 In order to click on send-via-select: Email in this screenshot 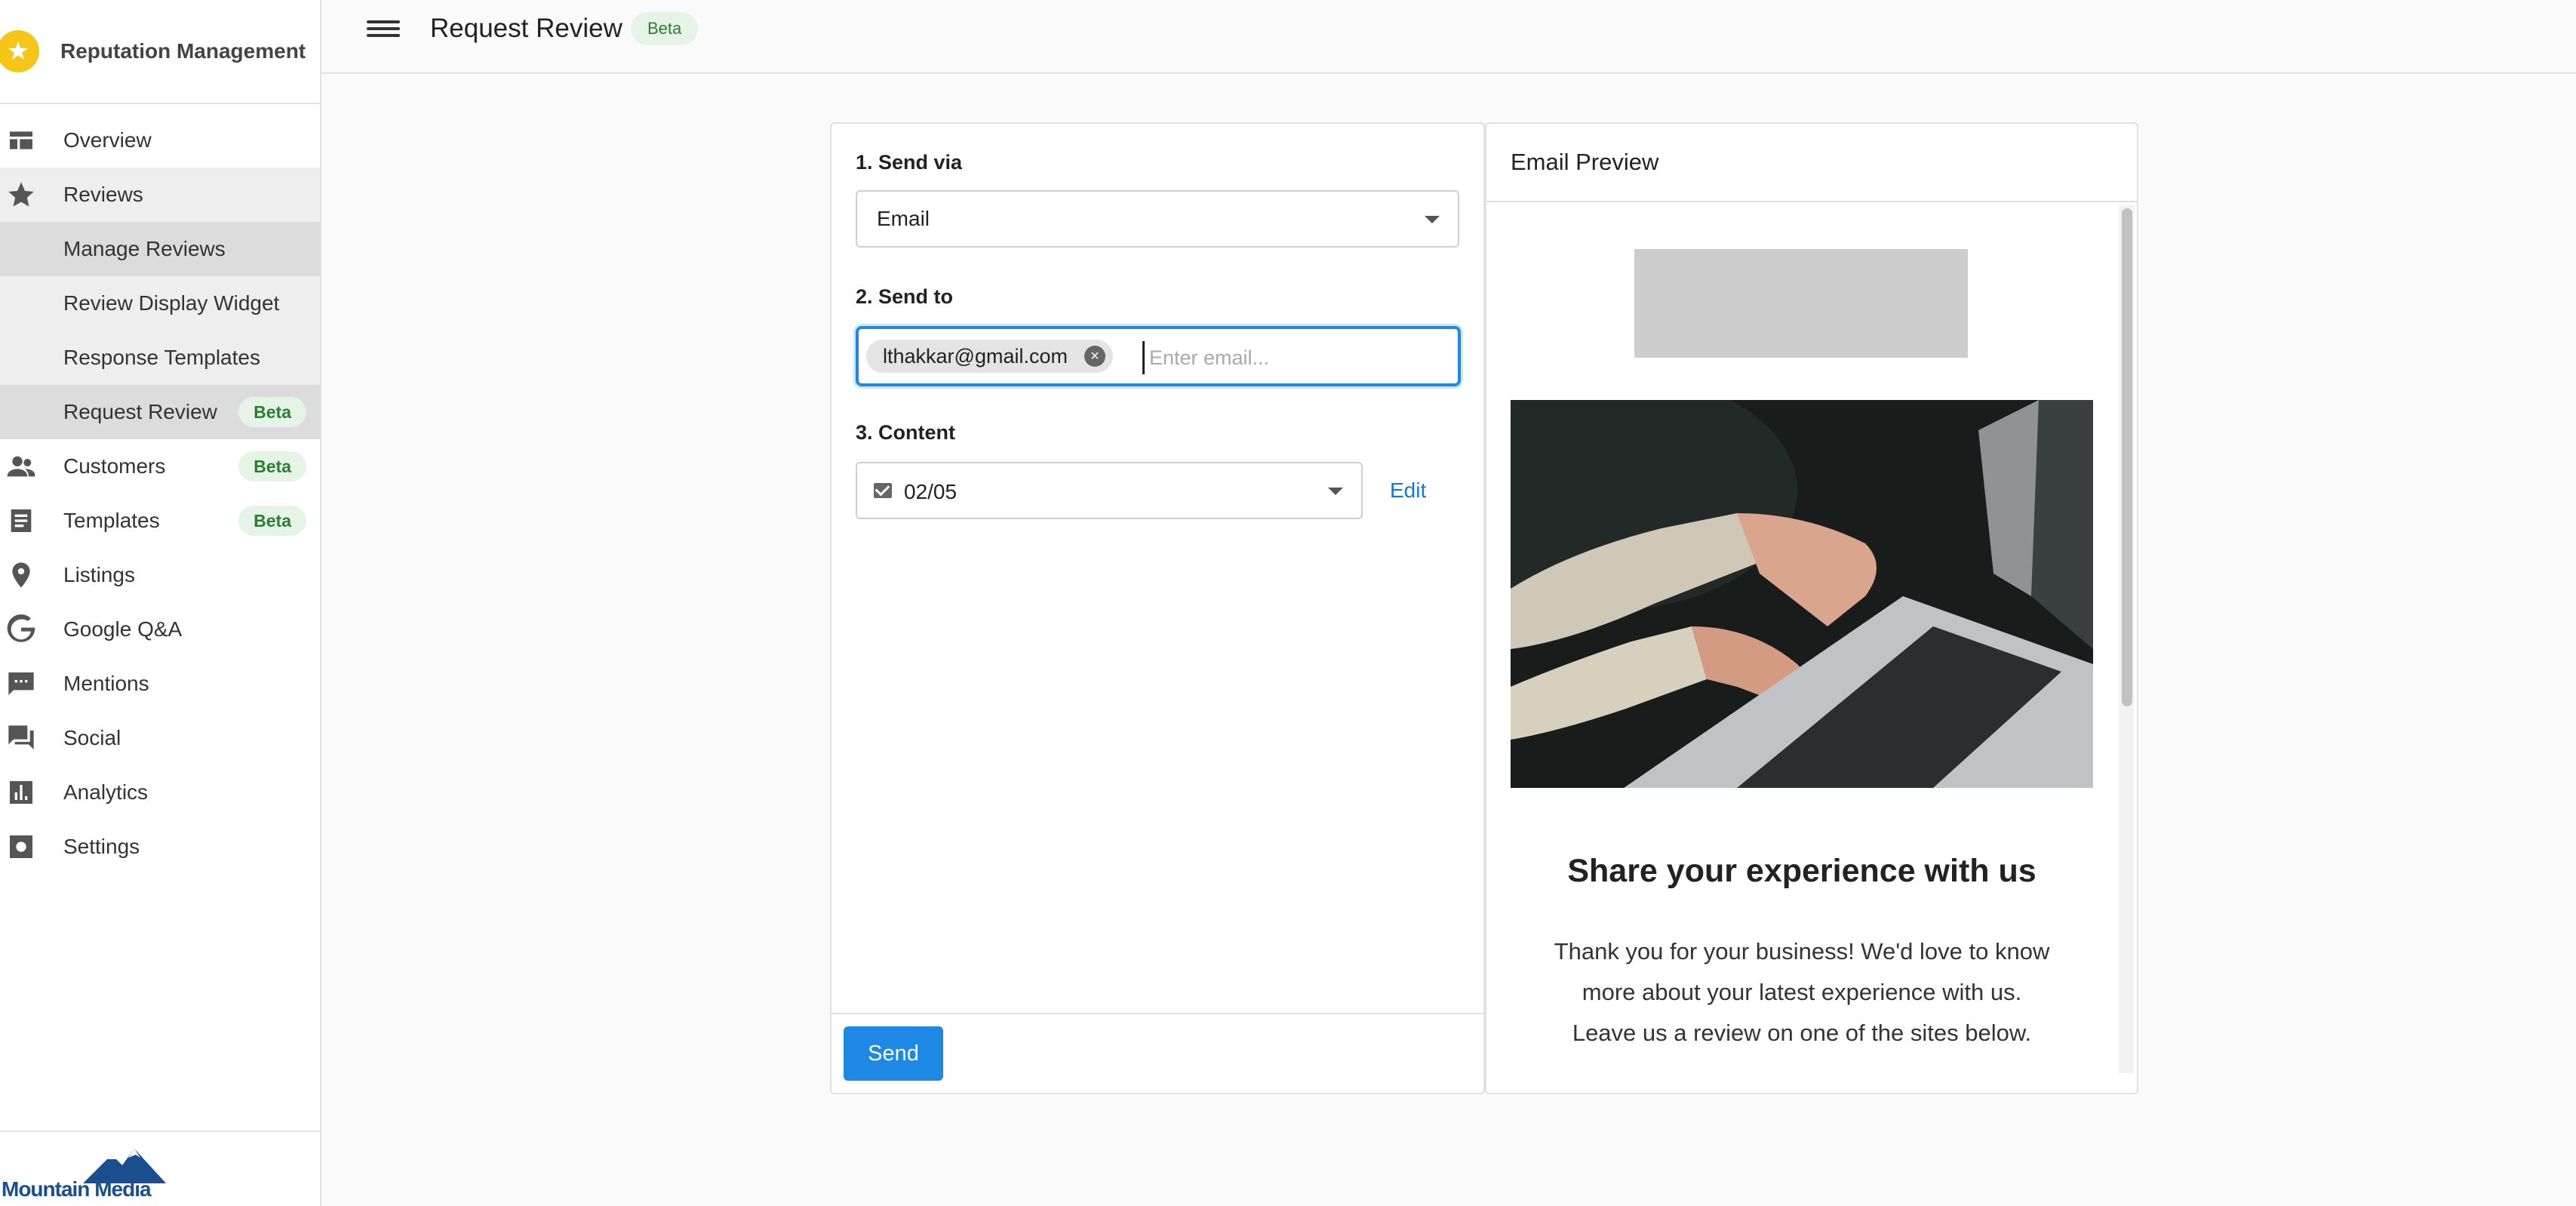, I will do `click(1157, 219)`.